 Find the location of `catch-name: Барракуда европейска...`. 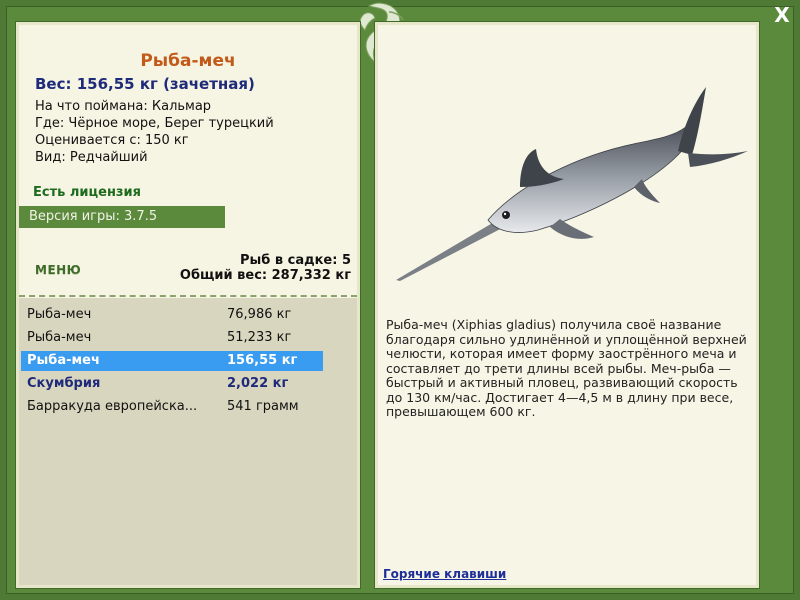

catch-name: Барракуда европейска... is located at coordinates (112, 406).